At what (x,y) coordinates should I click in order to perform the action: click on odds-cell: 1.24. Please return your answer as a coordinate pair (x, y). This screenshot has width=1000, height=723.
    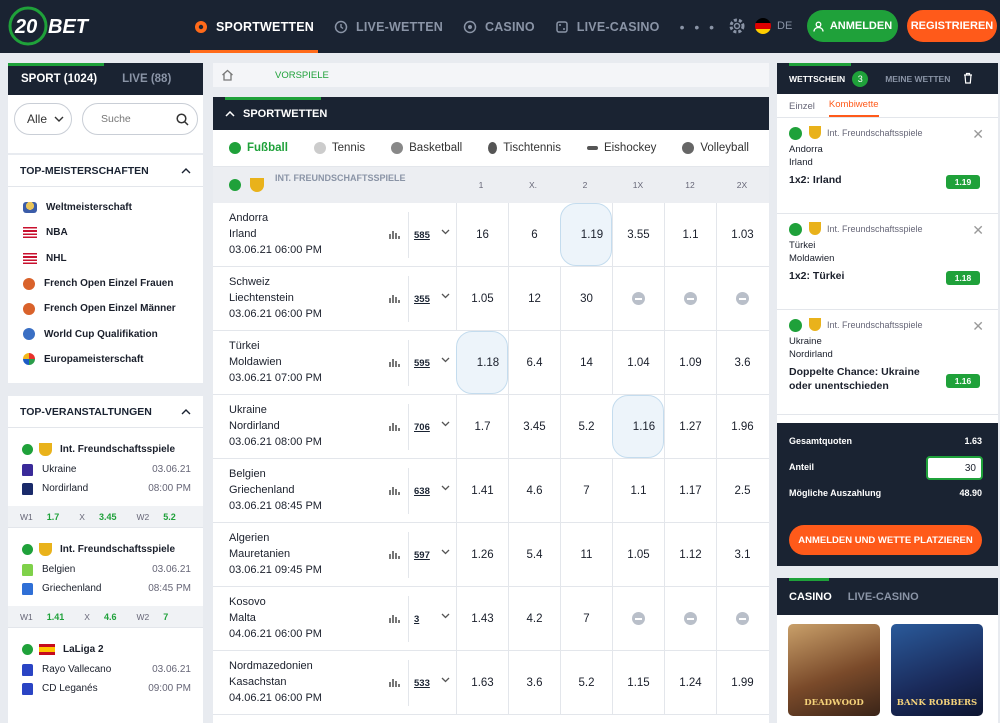
    Looking at the image, I should click on (690, 682).